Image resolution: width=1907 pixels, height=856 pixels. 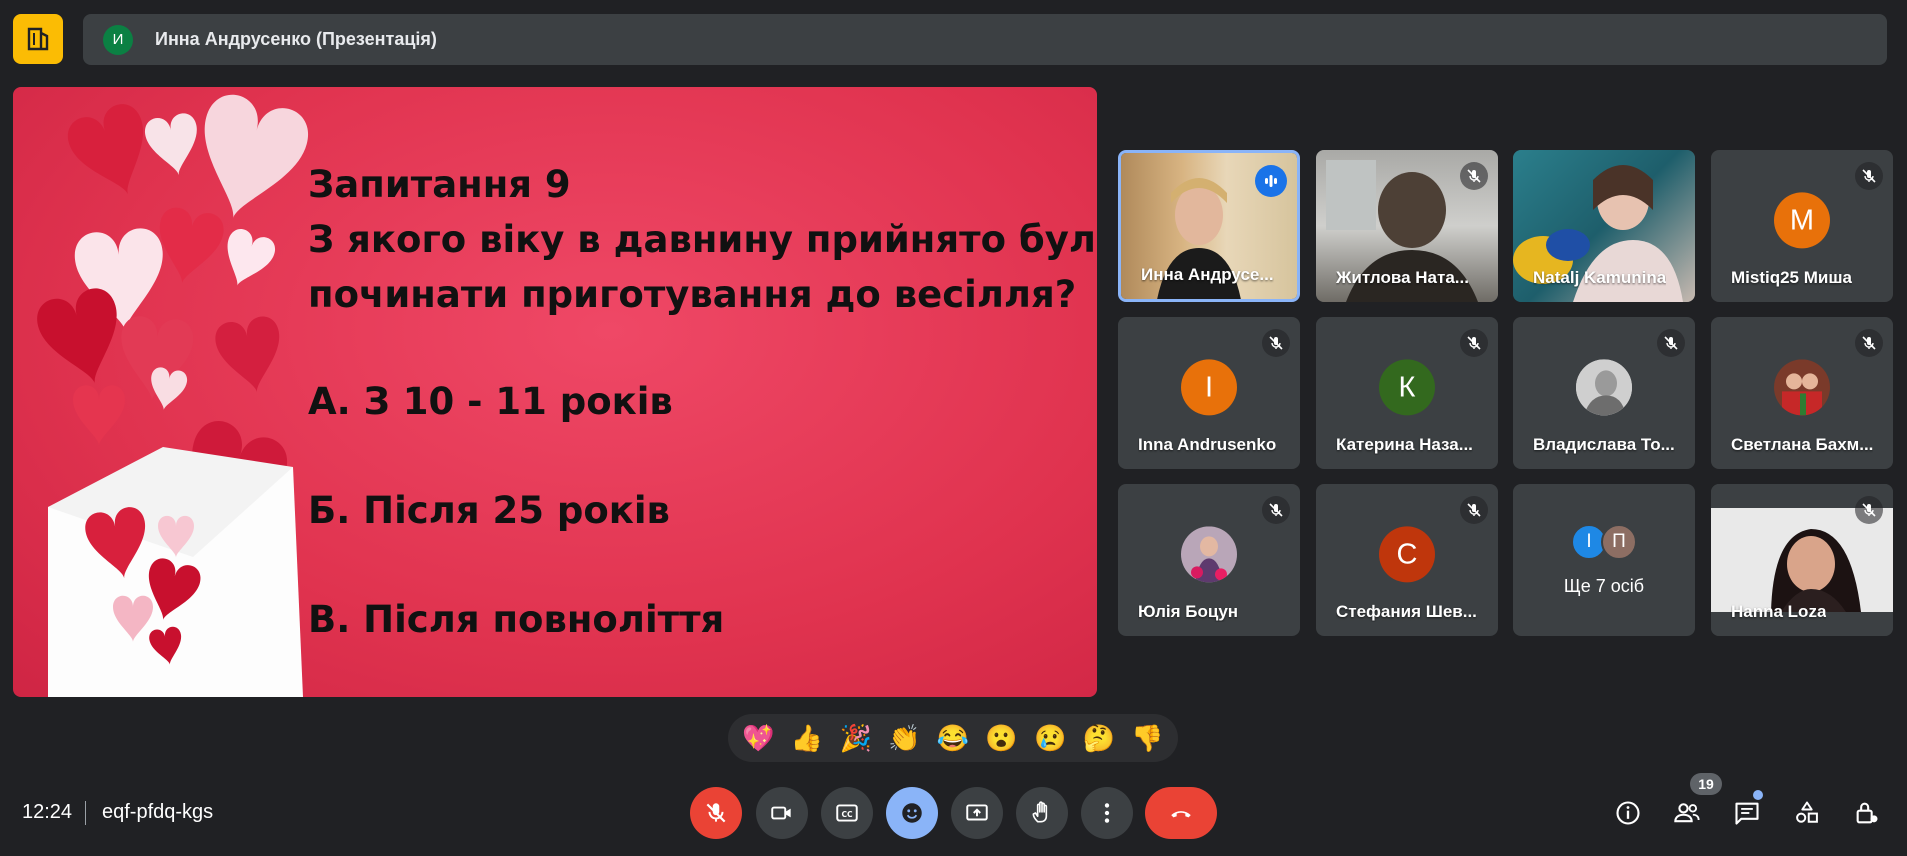 I want to click on participant-tile: M Mistiq25 Миша, so click(x=1802, y=226).